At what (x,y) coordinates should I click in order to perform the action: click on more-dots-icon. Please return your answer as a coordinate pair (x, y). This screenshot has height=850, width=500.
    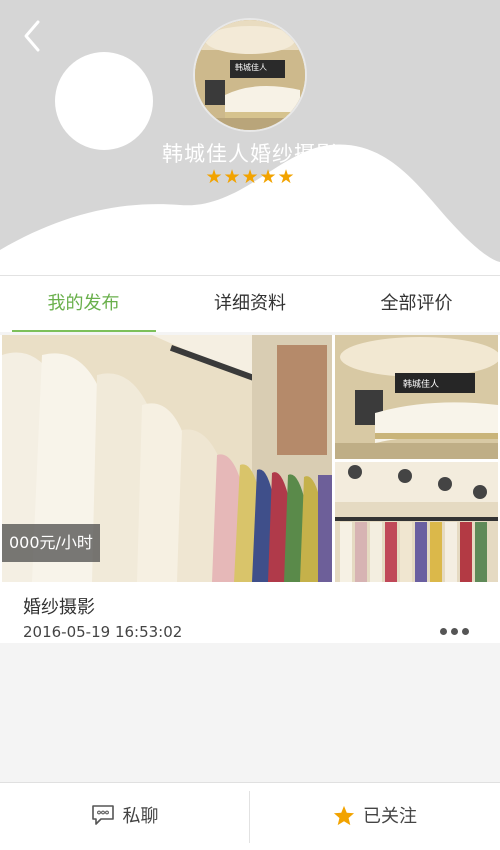
    Looking at the image, I should click on (460, 627).